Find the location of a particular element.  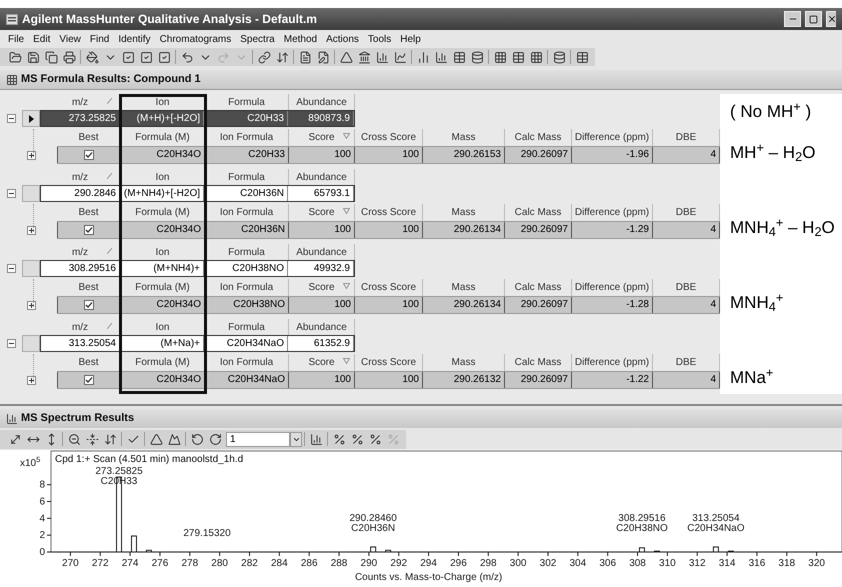

paint-bucket-icon is located at coordinates (92, 57).